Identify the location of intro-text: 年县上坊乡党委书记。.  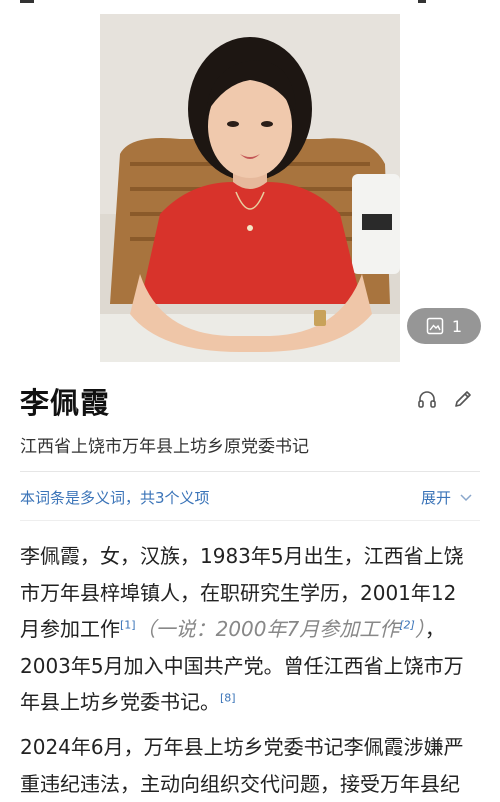
(120, 702).